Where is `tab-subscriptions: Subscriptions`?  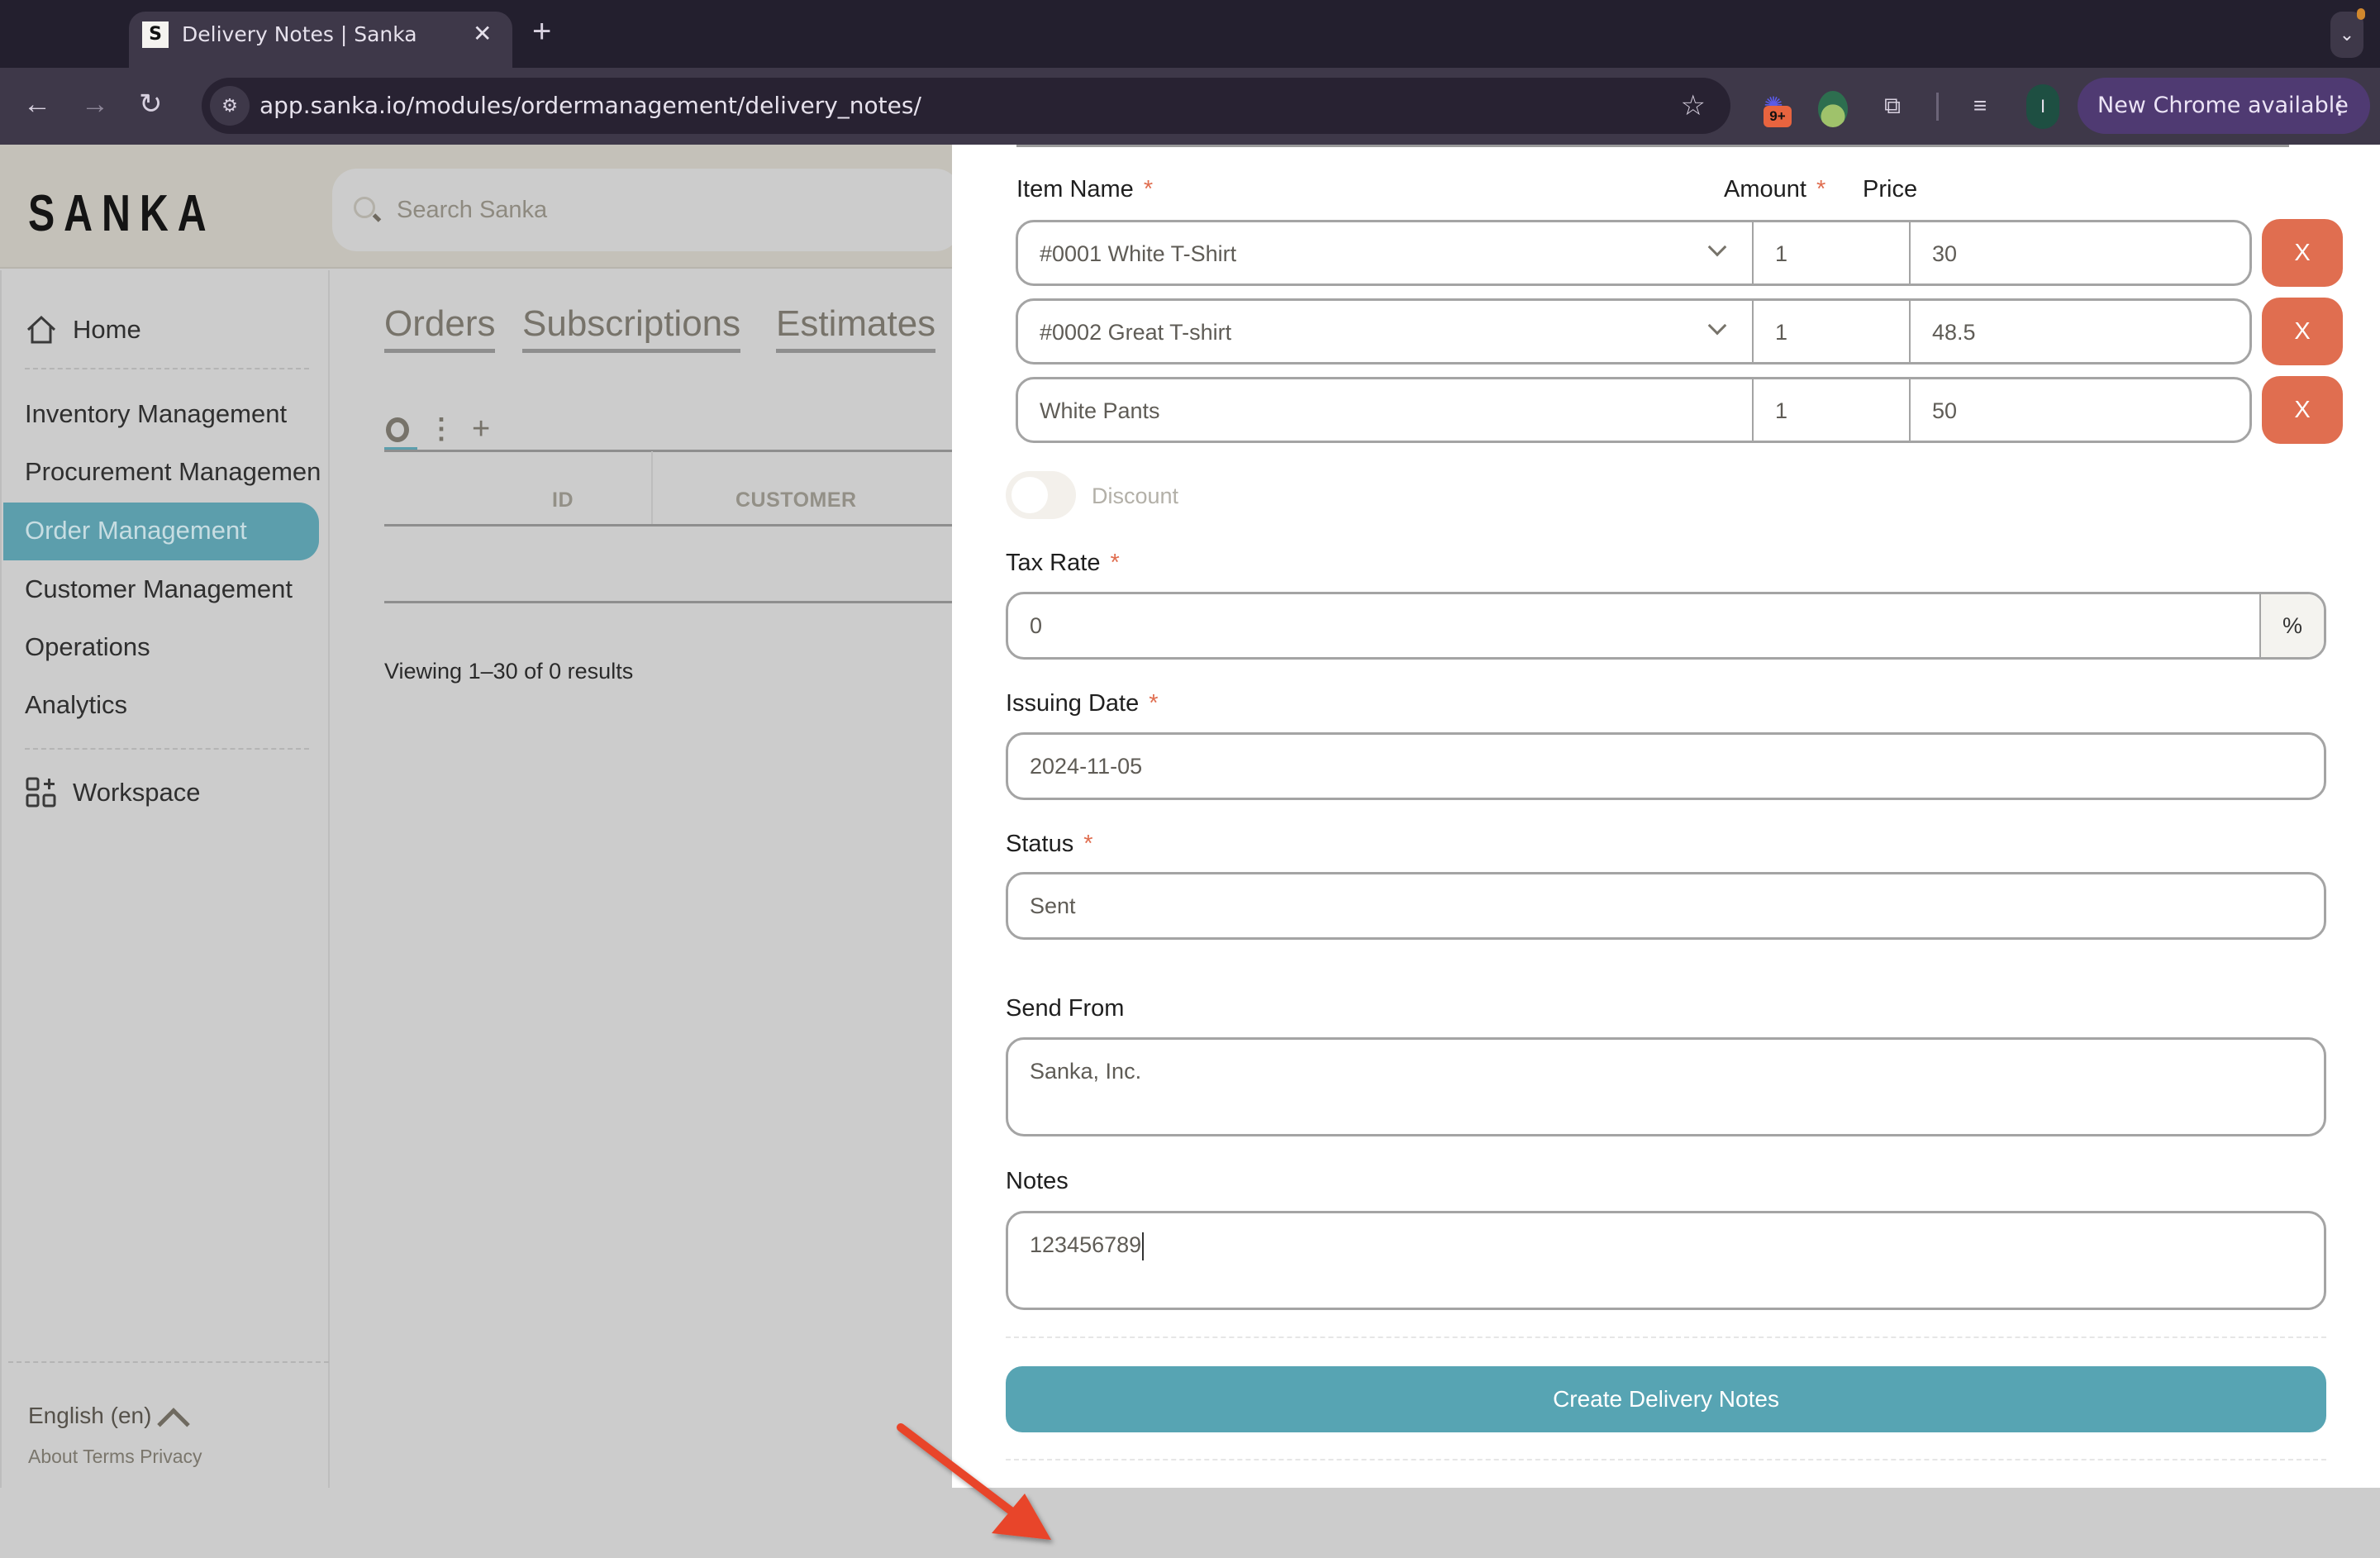
tab-subscriptions: Subscriptions is located at coordinates (631, 326).